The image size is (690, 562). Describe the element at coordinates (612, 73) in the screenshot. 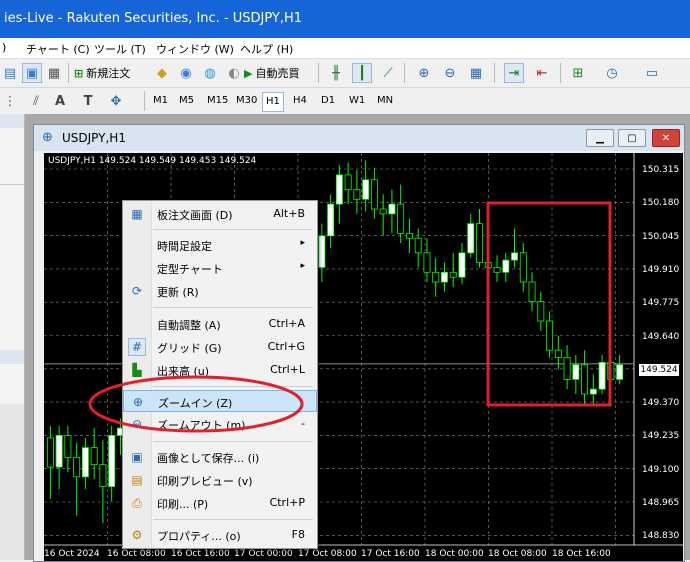

I see `periods-clock-icon: ◷` at that location.